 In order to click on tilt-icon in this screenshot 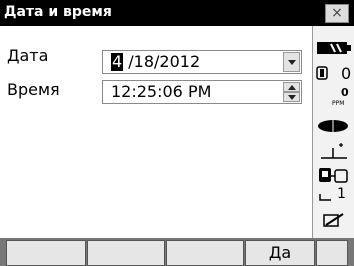, I will do `click(334, 151)`.